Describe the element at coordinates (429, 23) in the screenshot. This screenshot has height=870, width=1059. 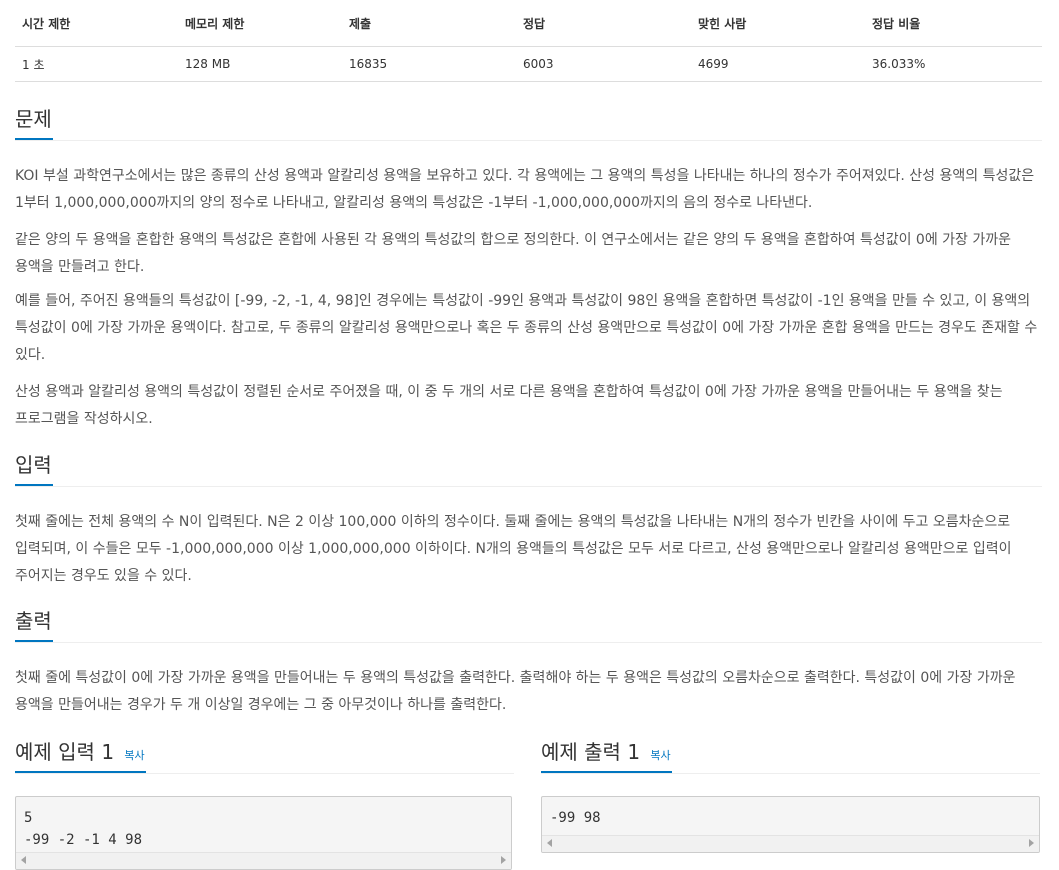
I see `header-submissions: 제출` at that location.